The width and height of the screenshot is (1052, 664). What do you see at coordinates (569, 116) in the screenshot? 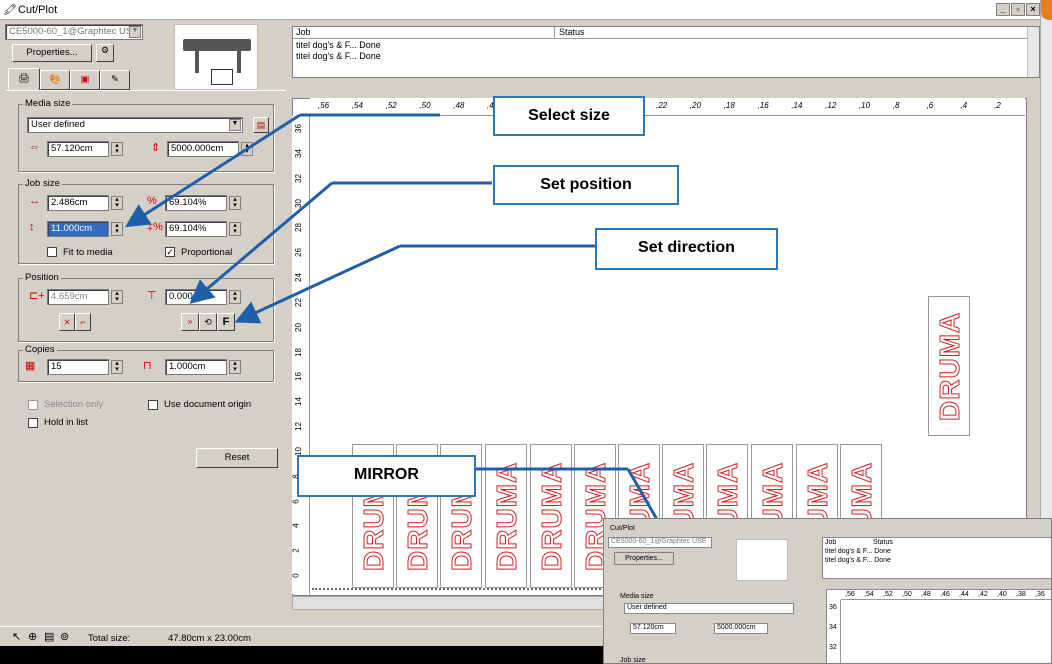
I see `select-size-callout: Select size` at bounding box center [569, 116].